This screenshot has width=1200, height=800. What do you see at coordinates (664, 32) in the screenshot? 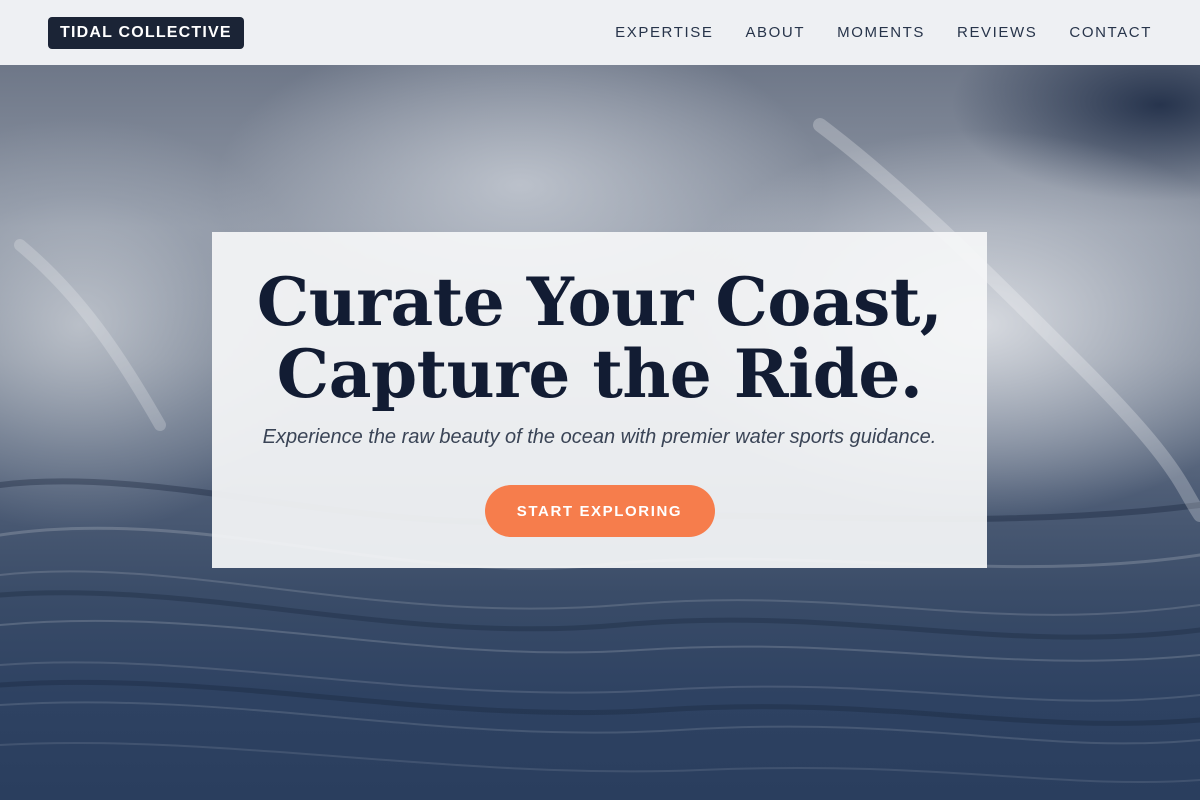
I see `nav-item-expertise: EXPERTISE` at bounding box center [664, 32].